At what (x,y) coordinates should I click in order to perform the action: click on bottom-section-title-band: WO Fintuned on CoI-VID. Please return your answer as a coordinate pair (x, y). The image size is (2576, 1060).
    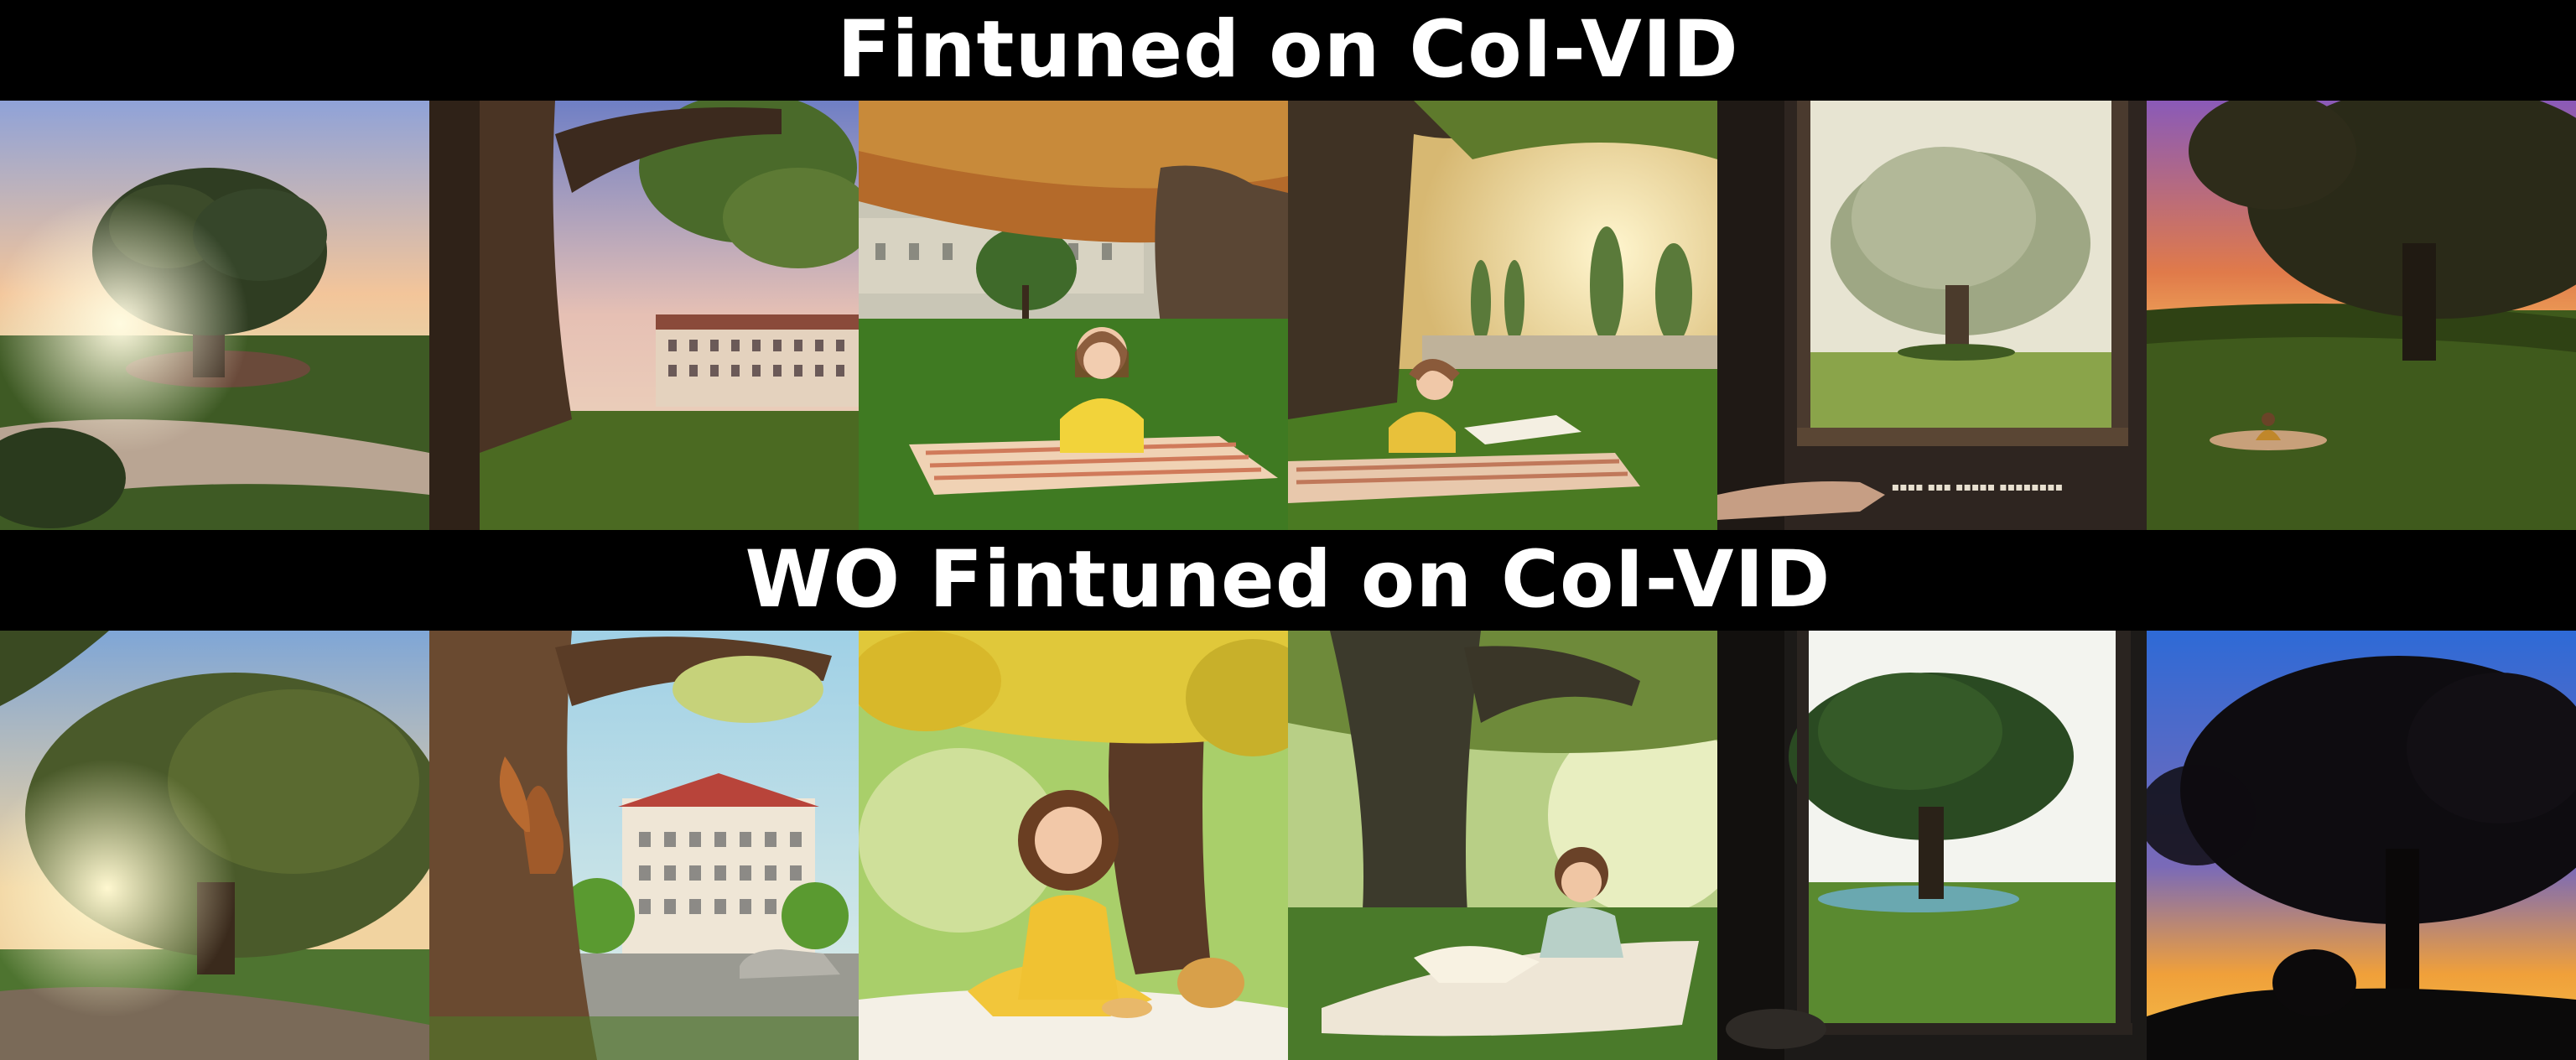
    Looking at the image, I should click on (1288, 580).